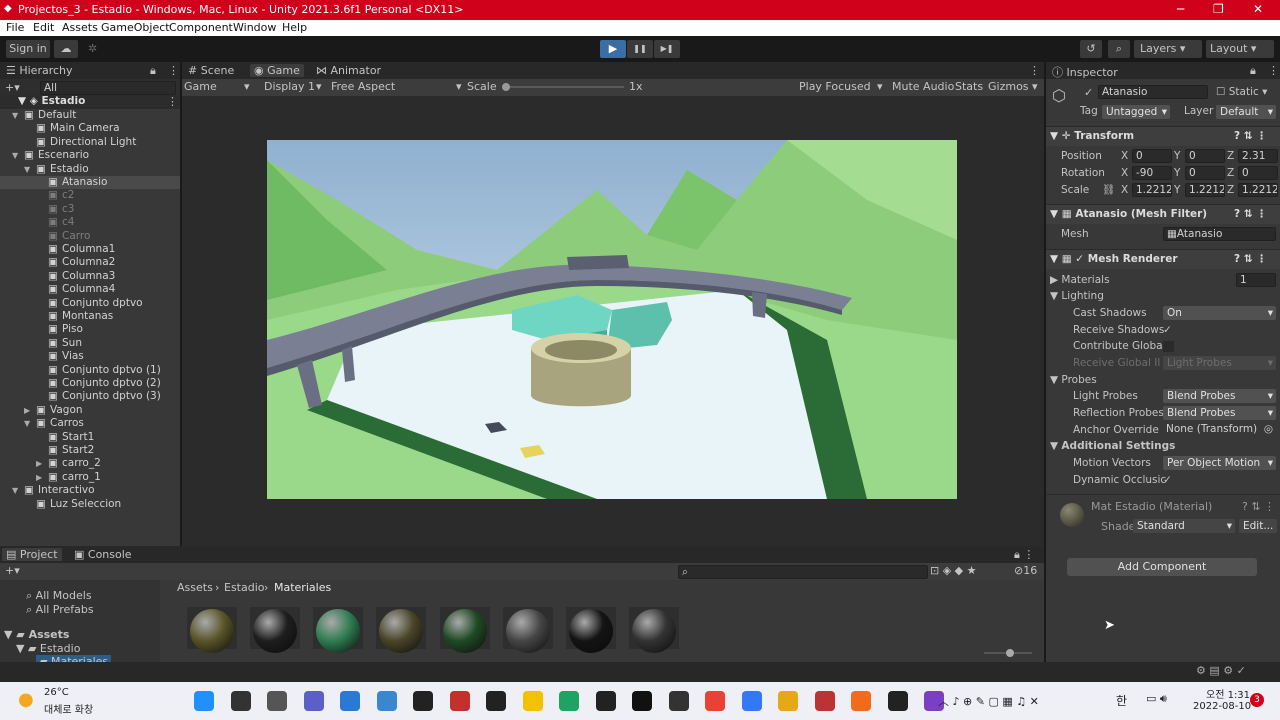  I want to click on hierarchy-search-input: All, so click(108, 88).